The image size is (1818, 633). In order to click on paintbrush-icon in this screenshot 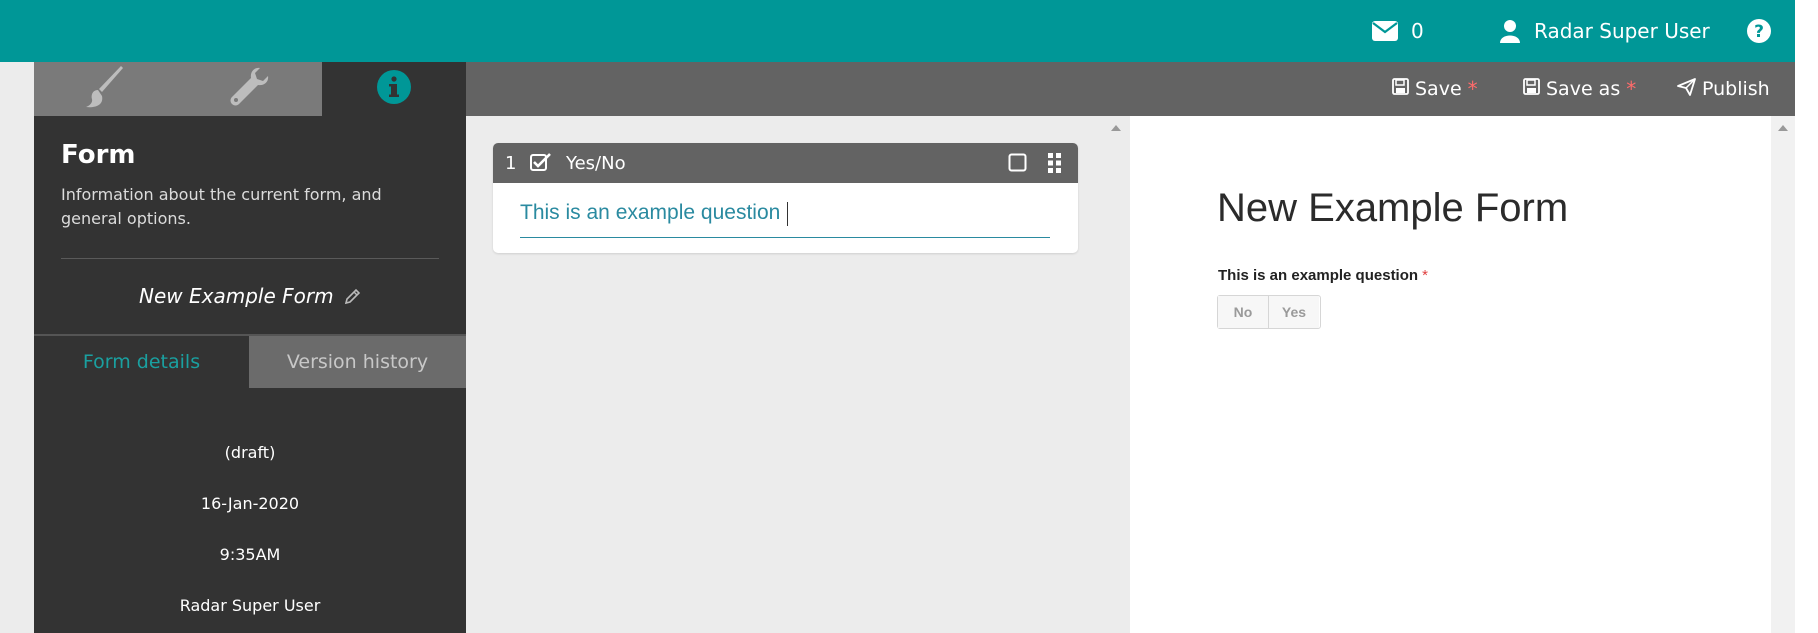, I will do `click(106, 89)`.